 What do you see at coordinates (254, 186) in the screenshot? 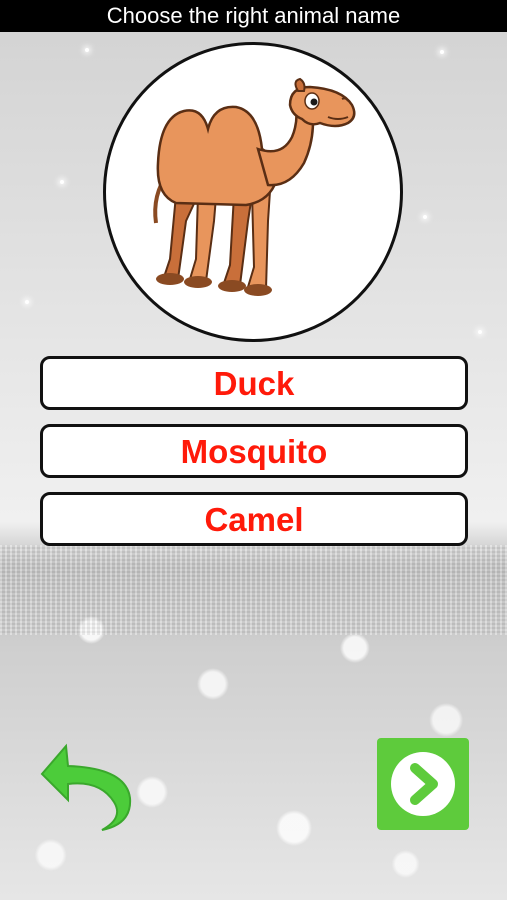
I see `camel-picture` at bounding box center [254, 186].